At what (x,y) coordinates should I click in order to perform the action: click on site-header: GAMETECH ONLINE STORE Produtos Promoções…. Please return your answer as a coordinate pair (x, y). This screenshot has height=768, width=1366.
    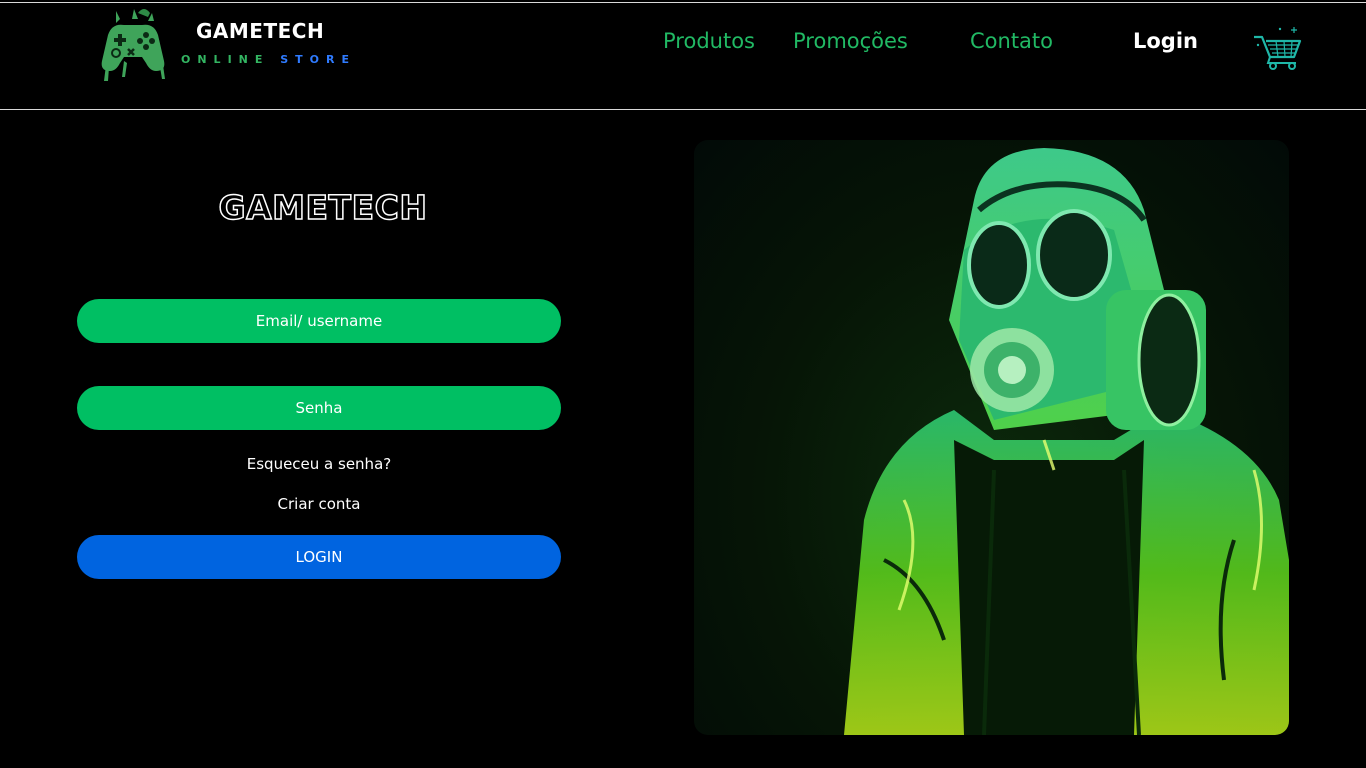
    Looking at the image, I should click on (683, 56).